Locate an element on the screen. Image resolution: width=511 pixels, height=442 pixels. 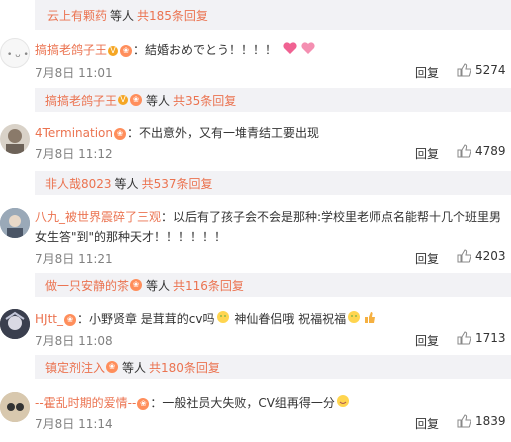
comment-text-continued: 女生答"到"的那种天才！！！！！！ is located at coordinates (131, 237).